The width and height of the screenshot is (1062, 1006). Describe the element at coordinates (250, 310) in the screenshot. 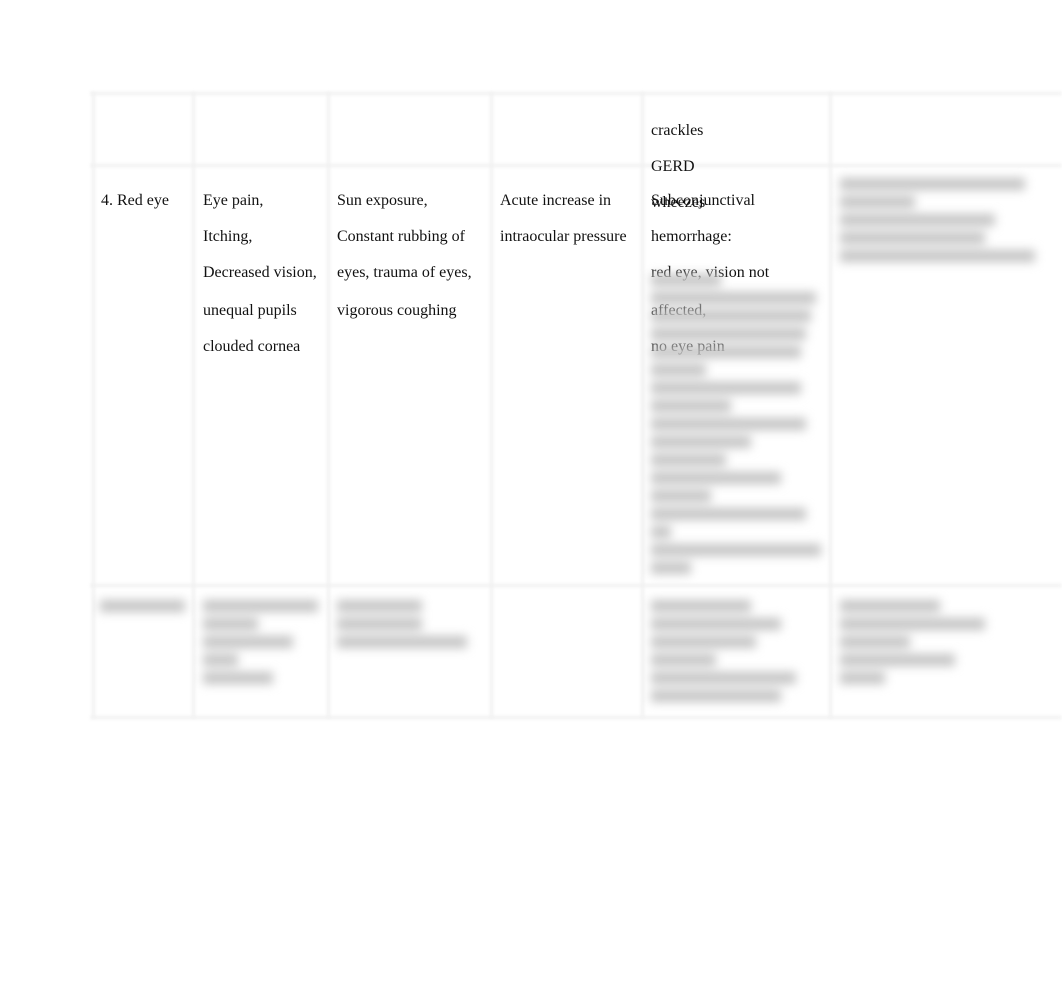

I see `cell-line: unequal pupils` at that location.